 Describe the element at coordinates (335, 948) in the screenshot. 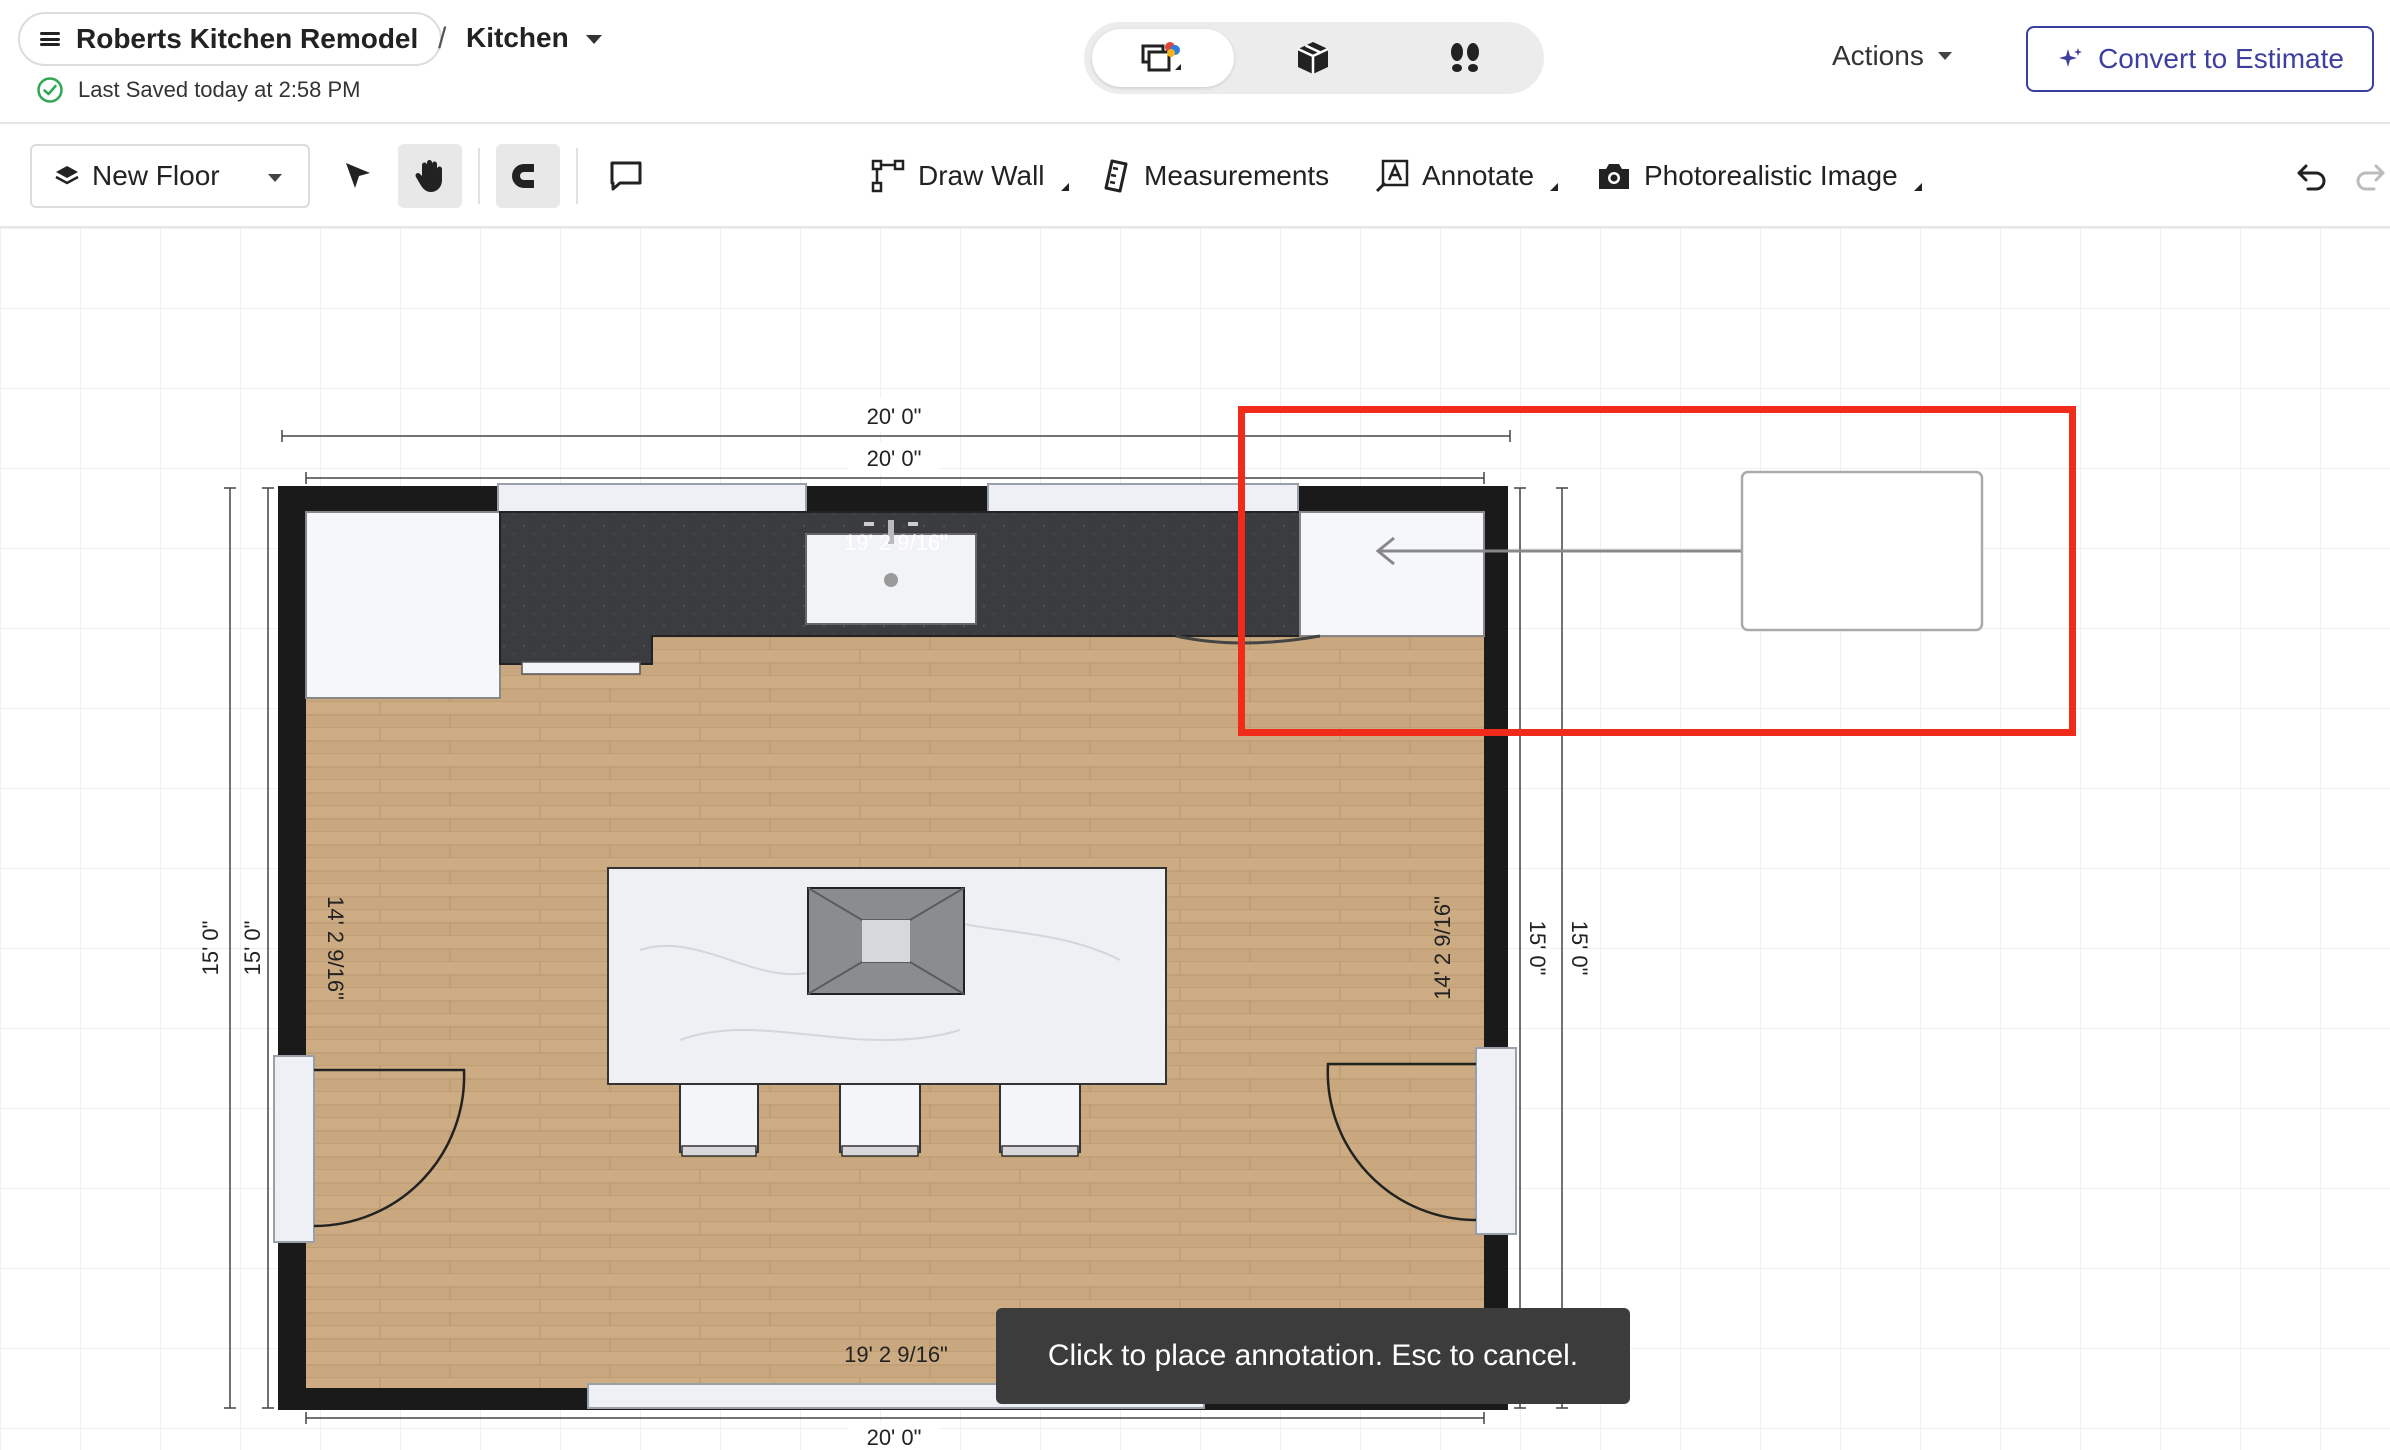

I see `dim-left-room: 14' 2 9/16"` at that location.